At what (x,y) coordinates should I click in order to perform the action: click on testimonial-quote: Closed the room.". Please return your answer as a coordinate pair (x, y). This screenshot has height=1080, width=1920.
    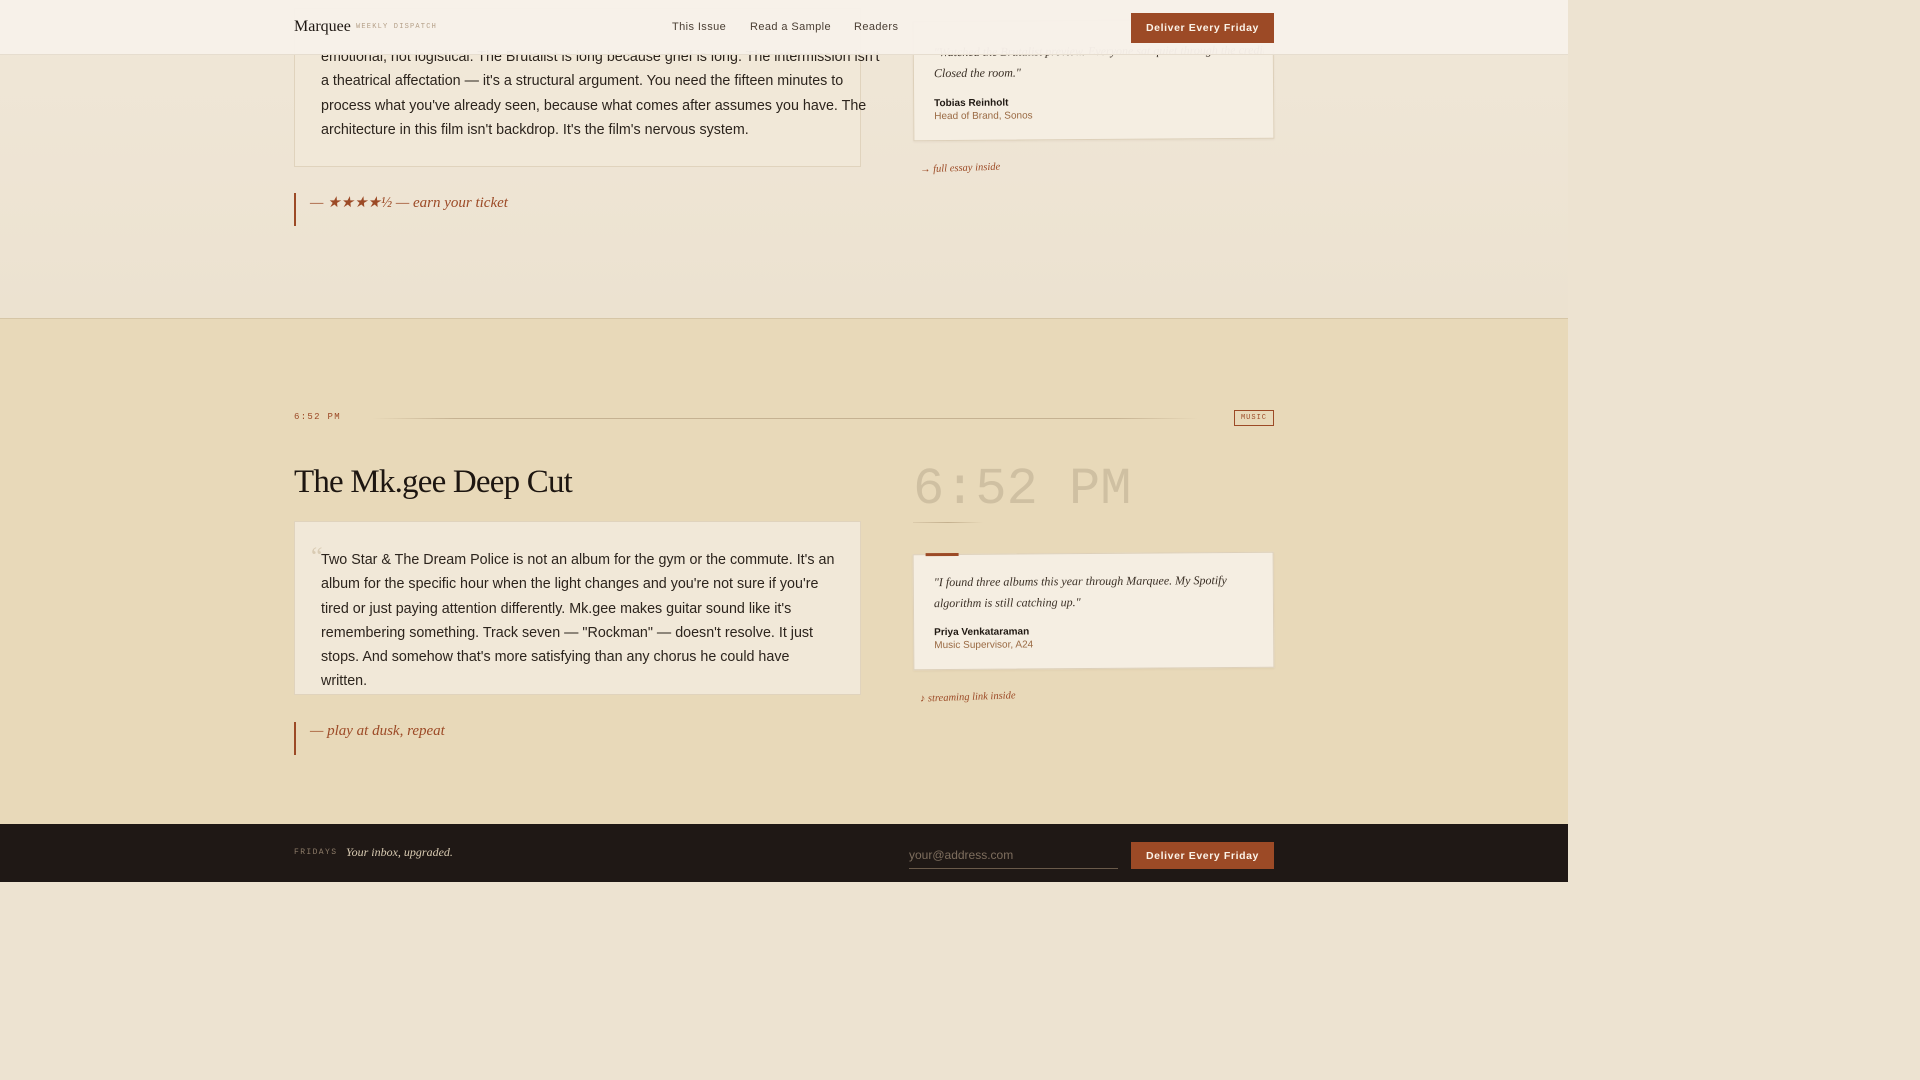
    Looking at the image, I should click on (977, 72).